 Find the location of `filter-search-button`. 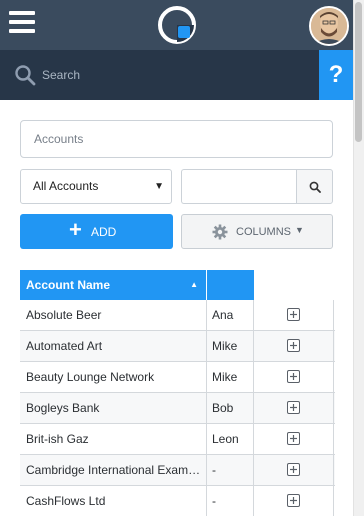

filter-search-button is located at coordinates (314, 186).